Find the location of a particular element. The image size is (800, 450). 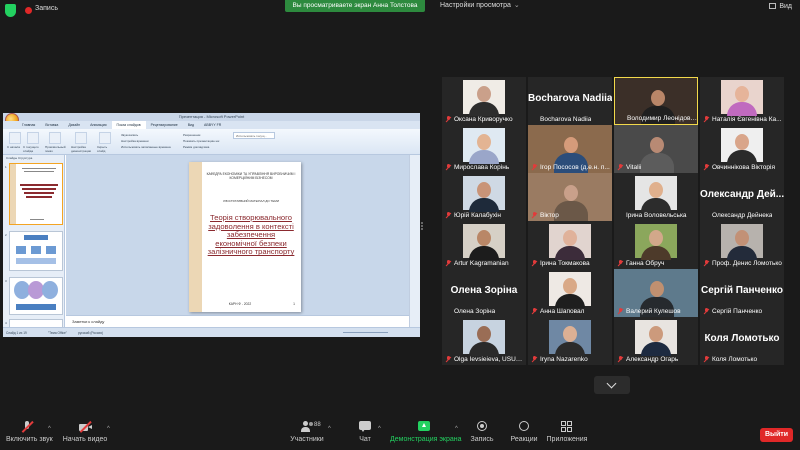

share-screen-icon is located at coordinates (424, 427).